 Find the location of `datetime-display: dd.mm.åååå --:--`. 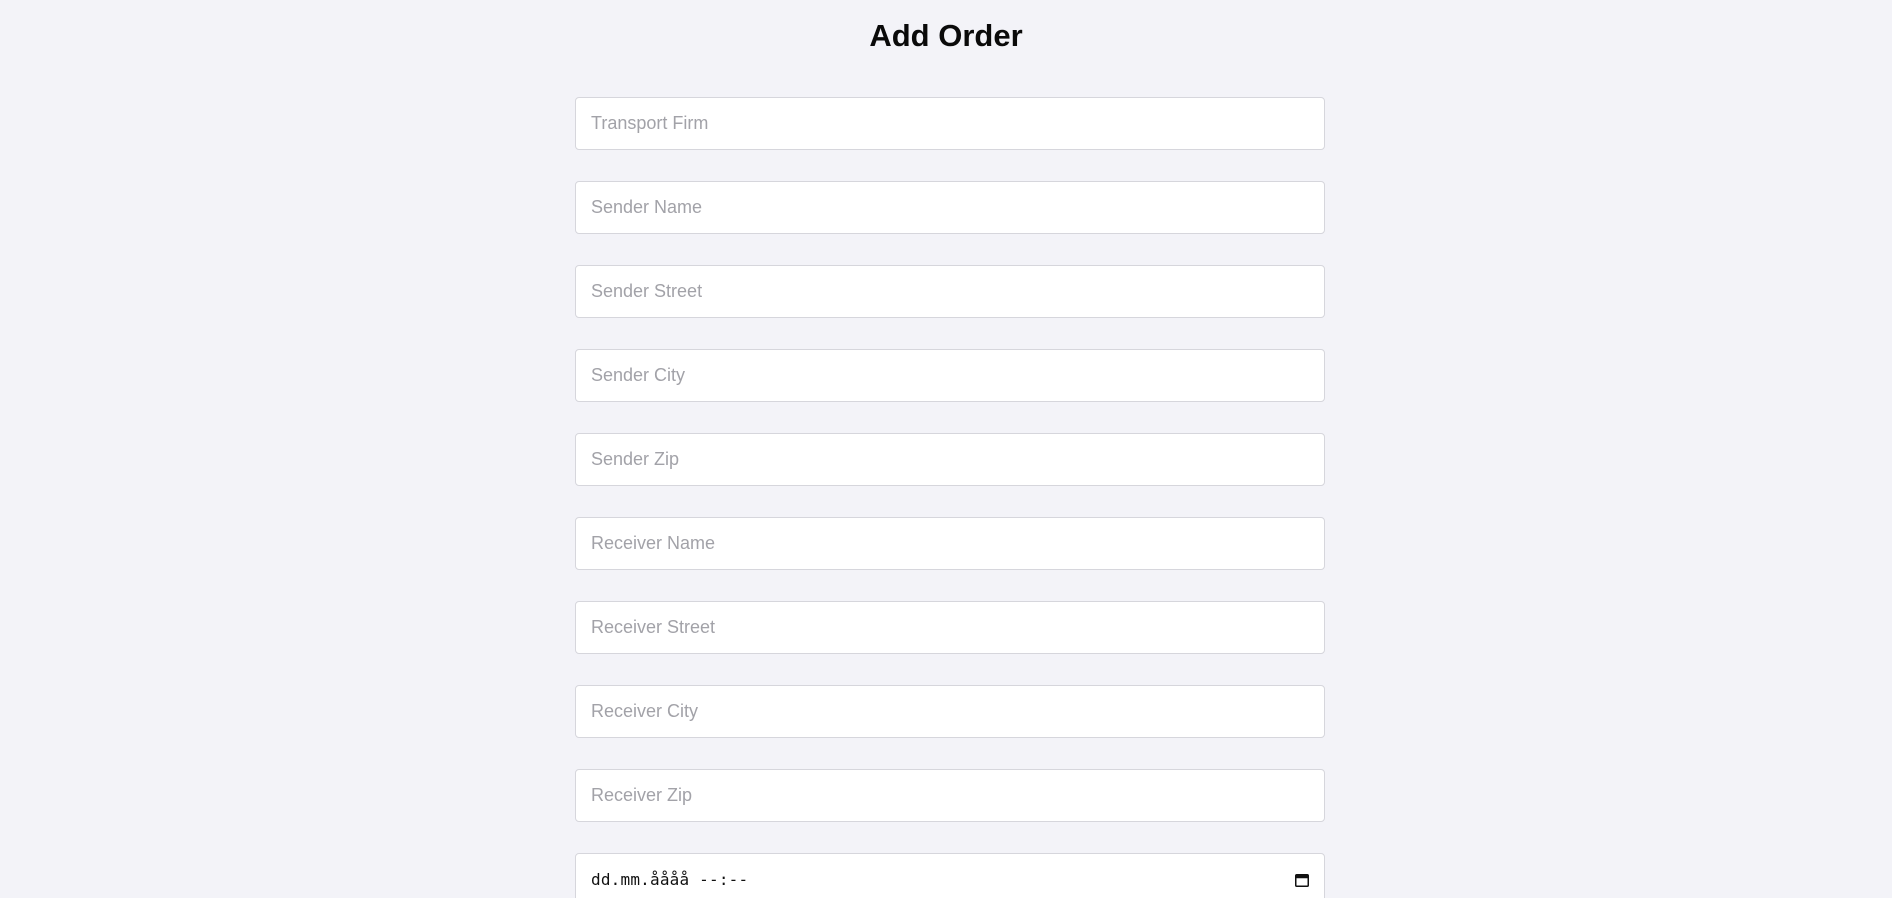

datetime-display: dd.mm.åååå --:-- is located at coordinates (670, 879).